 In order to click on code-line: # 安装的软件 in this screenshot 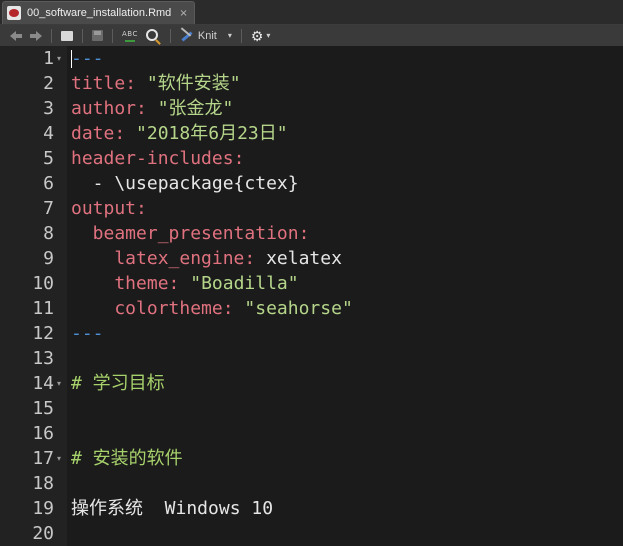, I will do `click(127, 458)`.